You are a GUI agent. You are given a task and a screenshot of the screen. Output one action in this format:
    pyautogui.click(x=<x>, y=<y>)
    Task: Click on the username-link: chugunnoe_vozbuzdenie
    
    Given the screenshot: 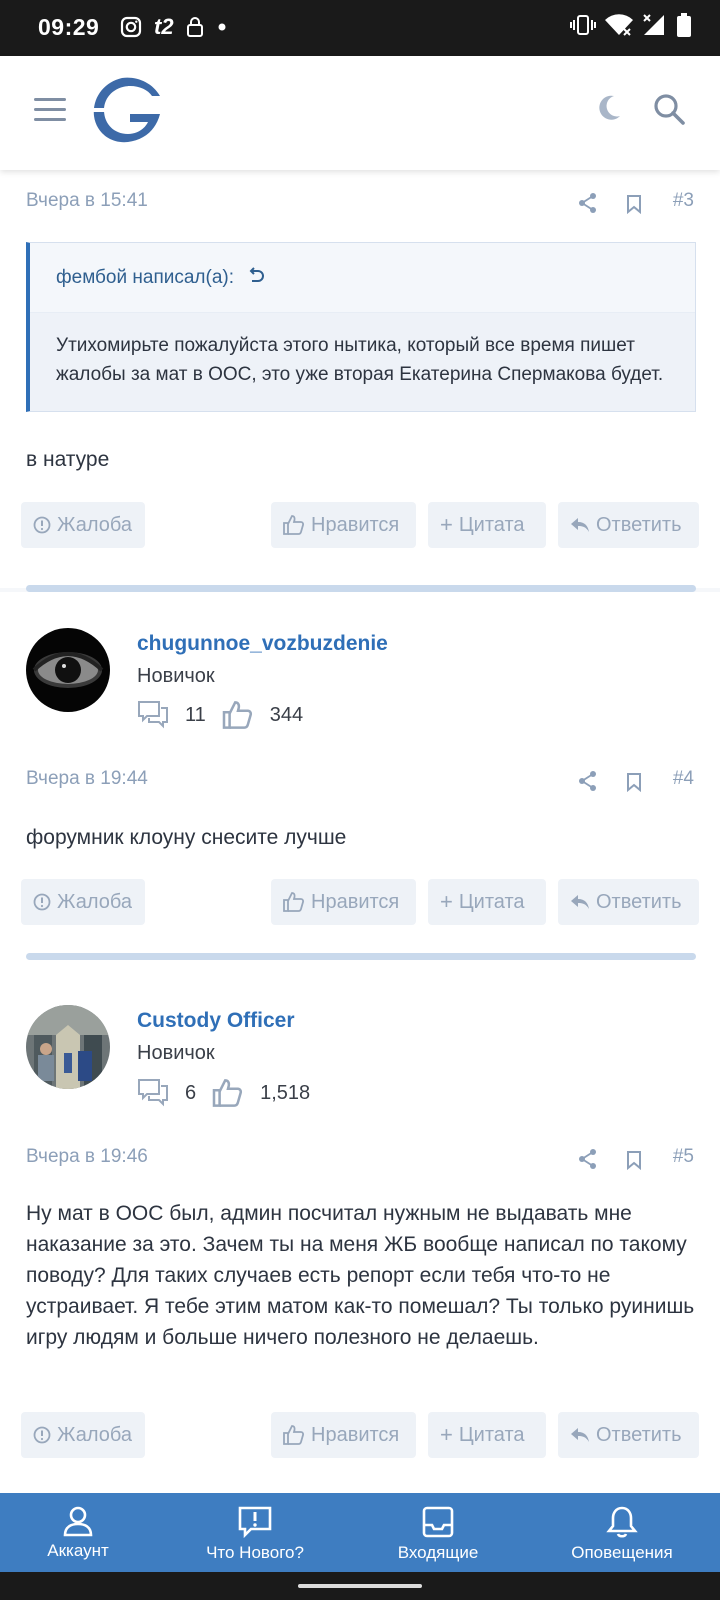 What is the action you would take?
    pyautogui.click(x=262, y=644)
    